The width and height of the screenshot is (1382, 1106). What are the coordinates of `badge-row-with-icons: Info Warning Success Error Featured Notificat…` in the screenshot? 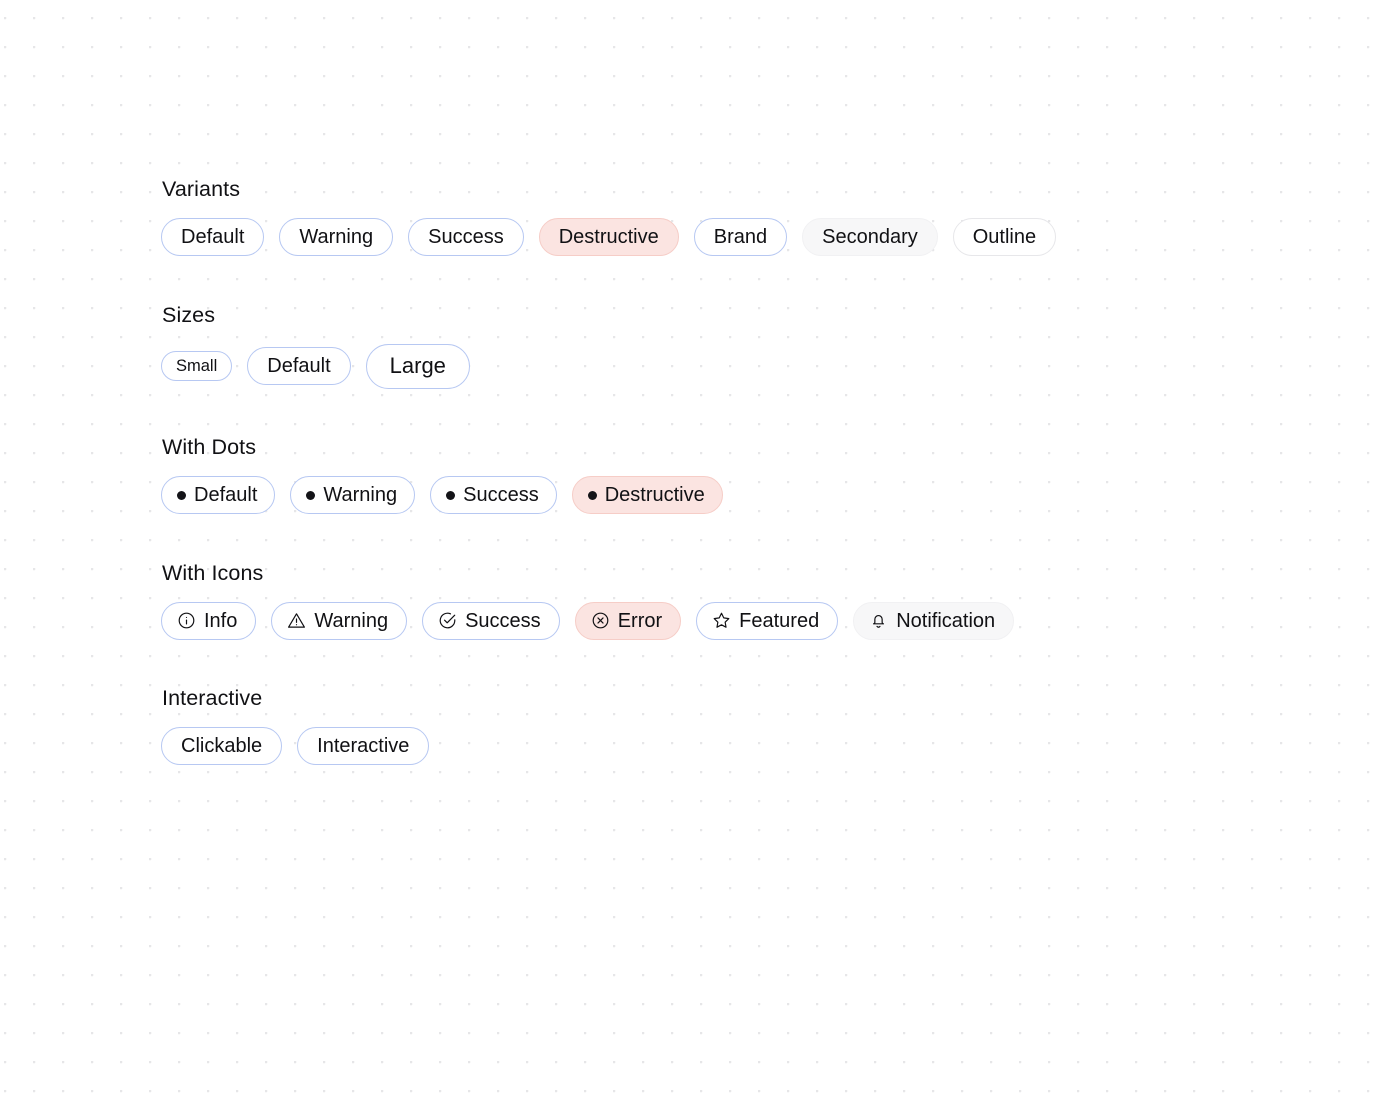 It's located at (771, 620).